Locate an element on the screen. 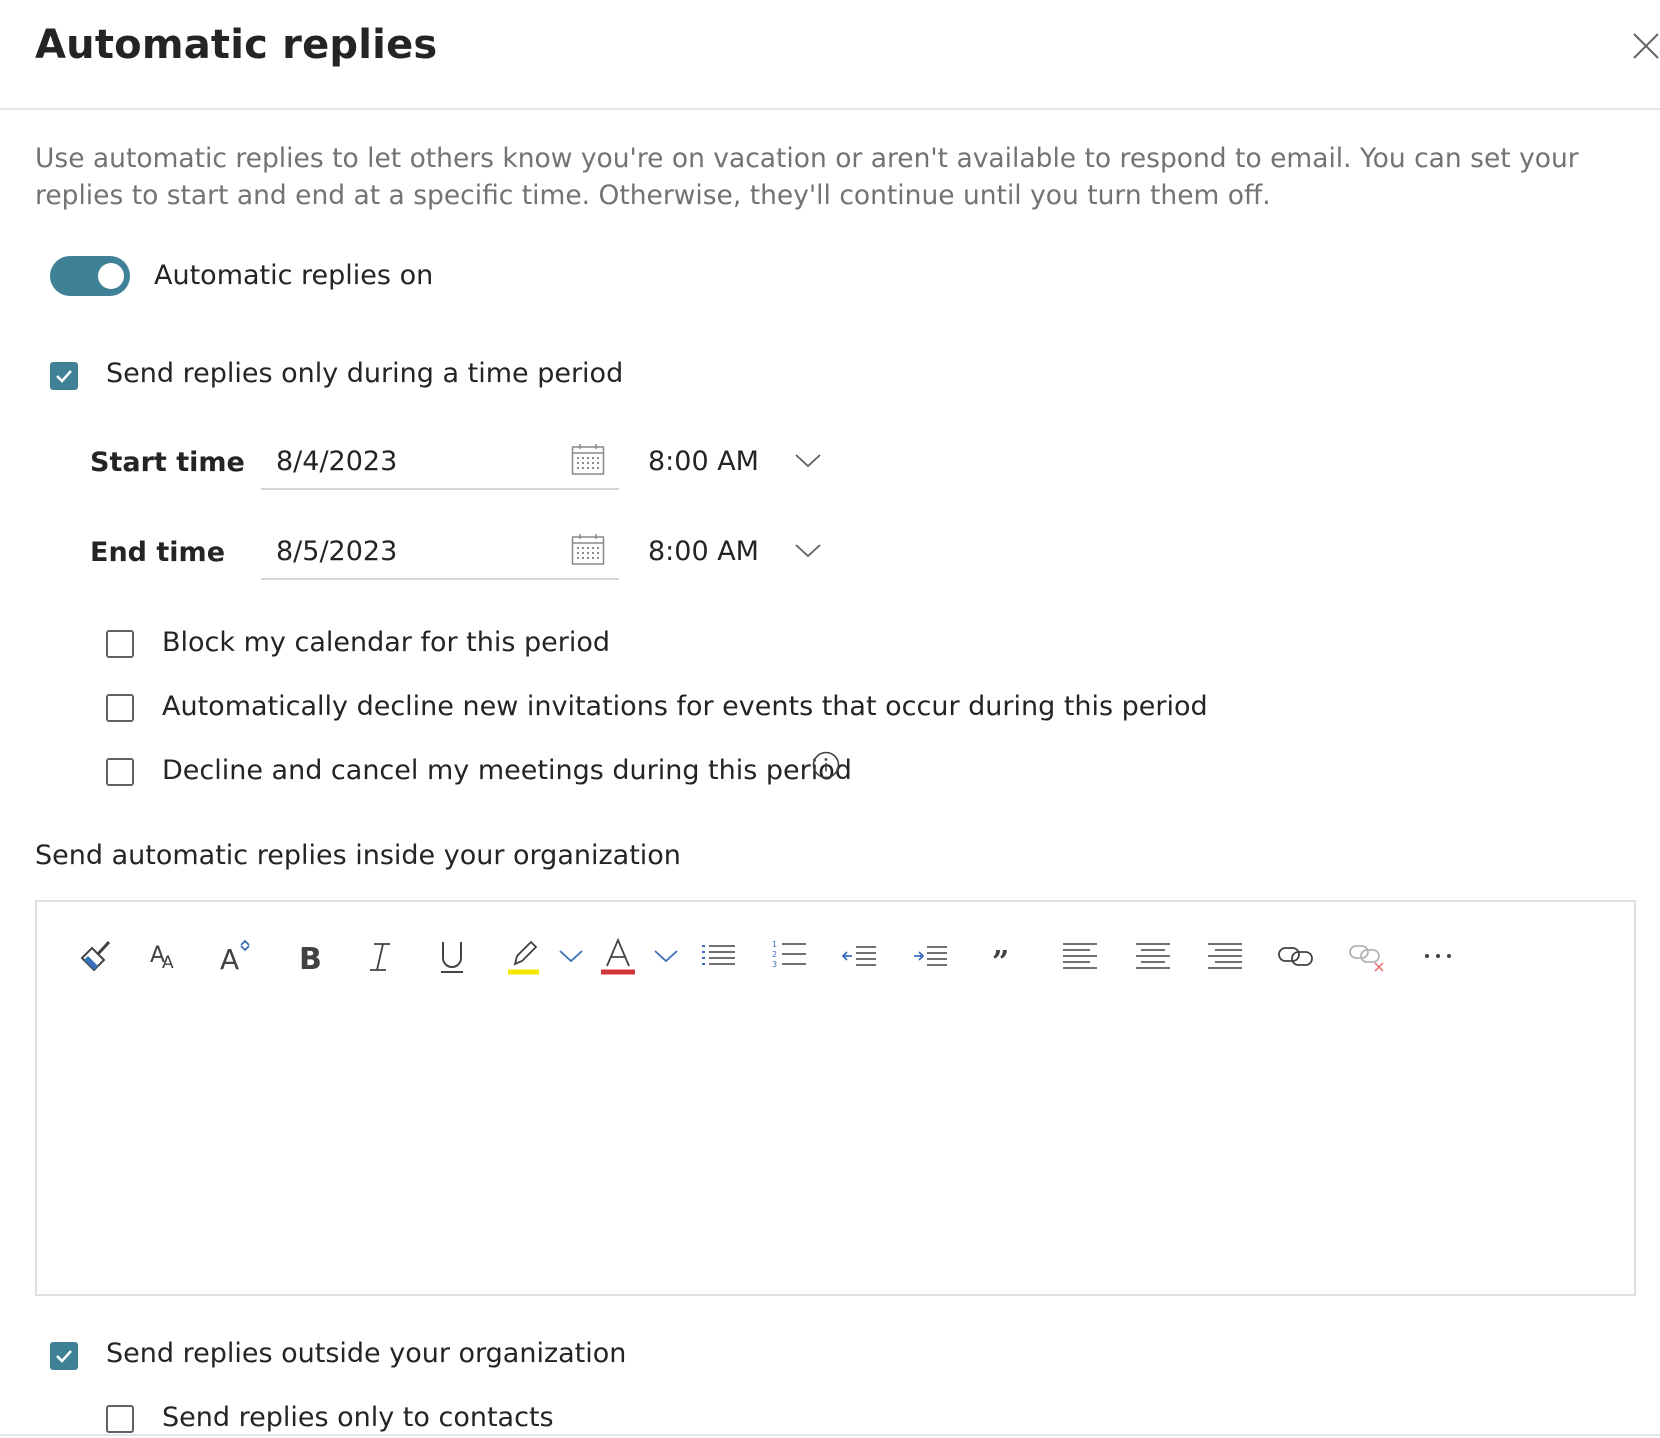  close-button is located at coordinates (1645, 50).